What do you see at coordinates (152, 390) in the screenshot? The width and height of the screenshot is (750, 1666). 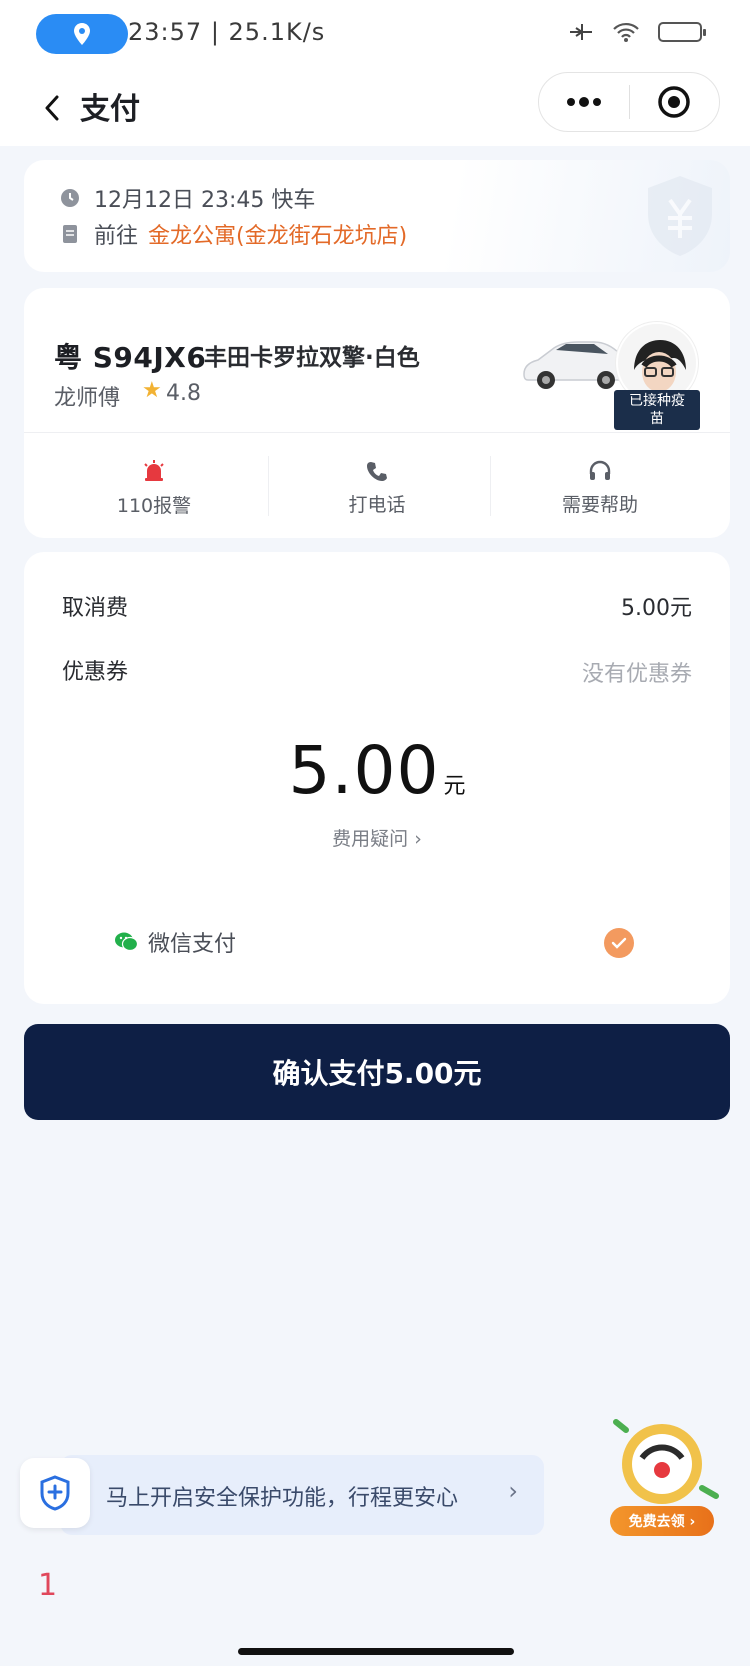 I see `star-icon: ★` at bounding box center [152, 390].